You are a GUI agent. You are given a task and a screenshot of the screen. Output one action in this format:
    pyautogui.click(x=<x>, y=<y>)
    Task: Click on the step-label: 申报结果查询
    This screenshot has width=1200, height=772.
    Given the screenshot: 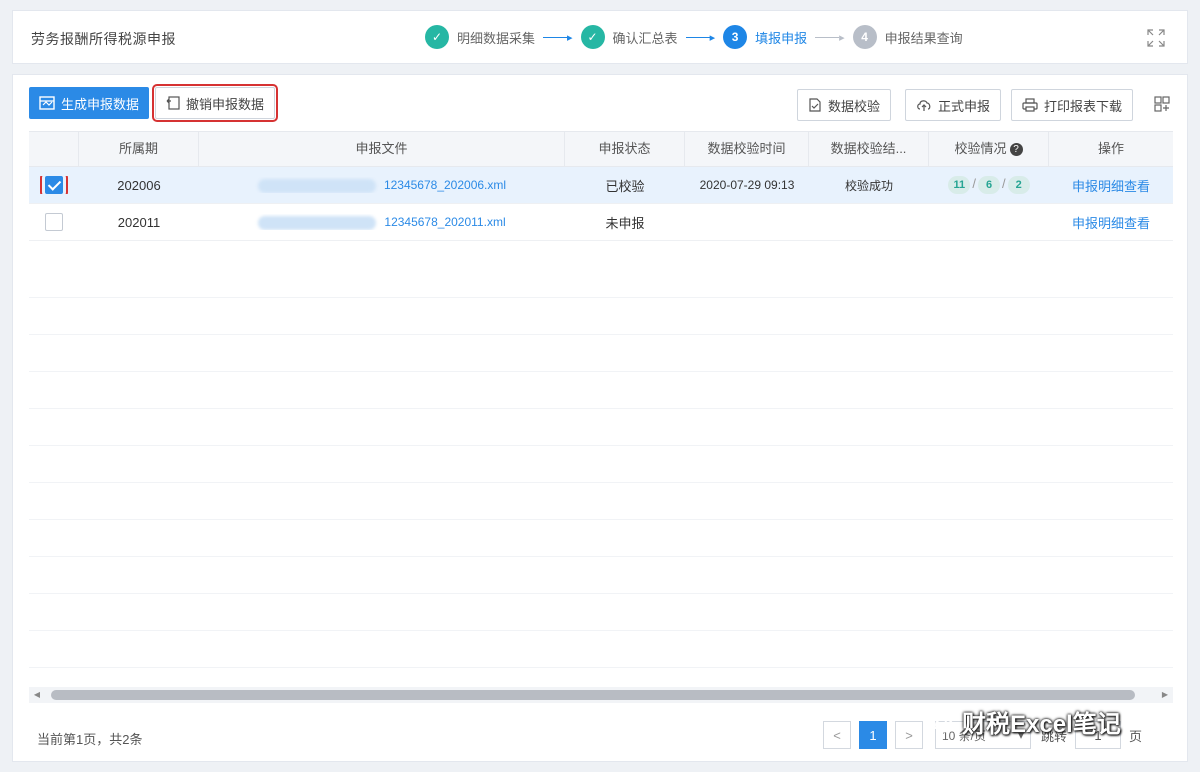 What is the action you would take?
    pyautogui.click(x=923, y=38)
    